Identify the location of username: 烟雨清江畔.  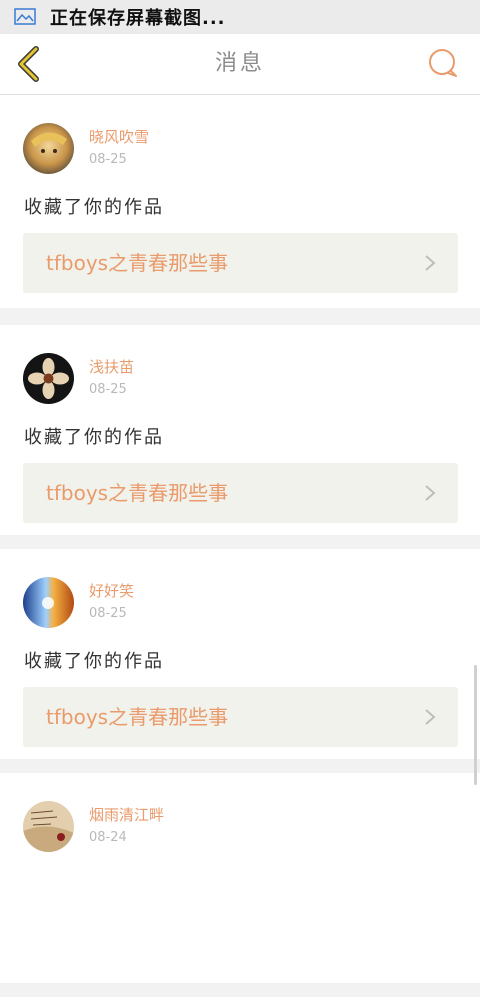
(126, 814).